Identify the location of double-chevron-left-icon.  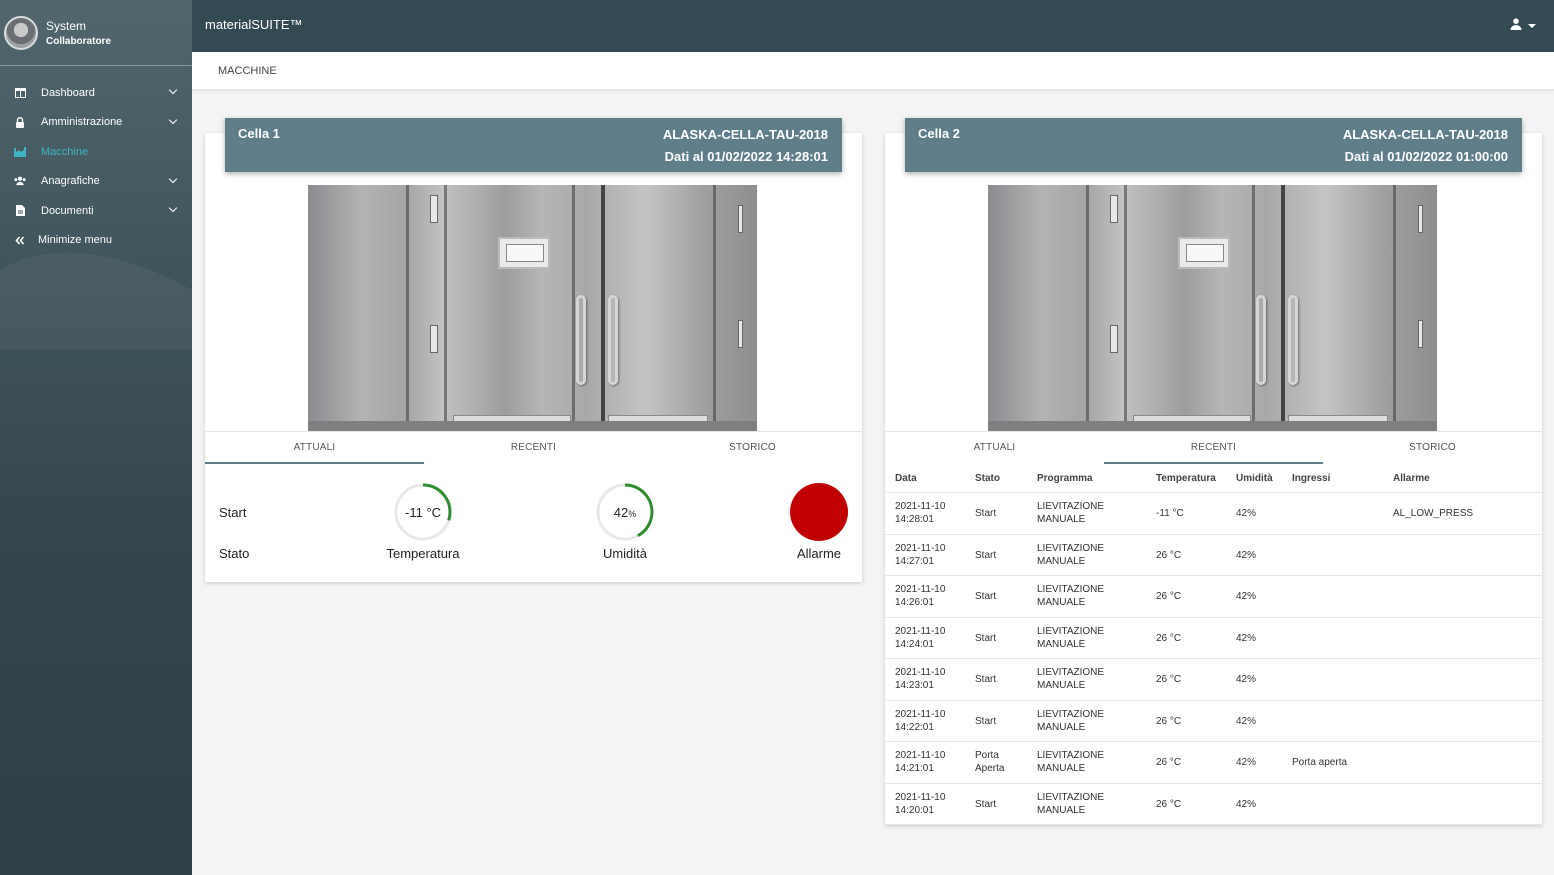
(20, 240).